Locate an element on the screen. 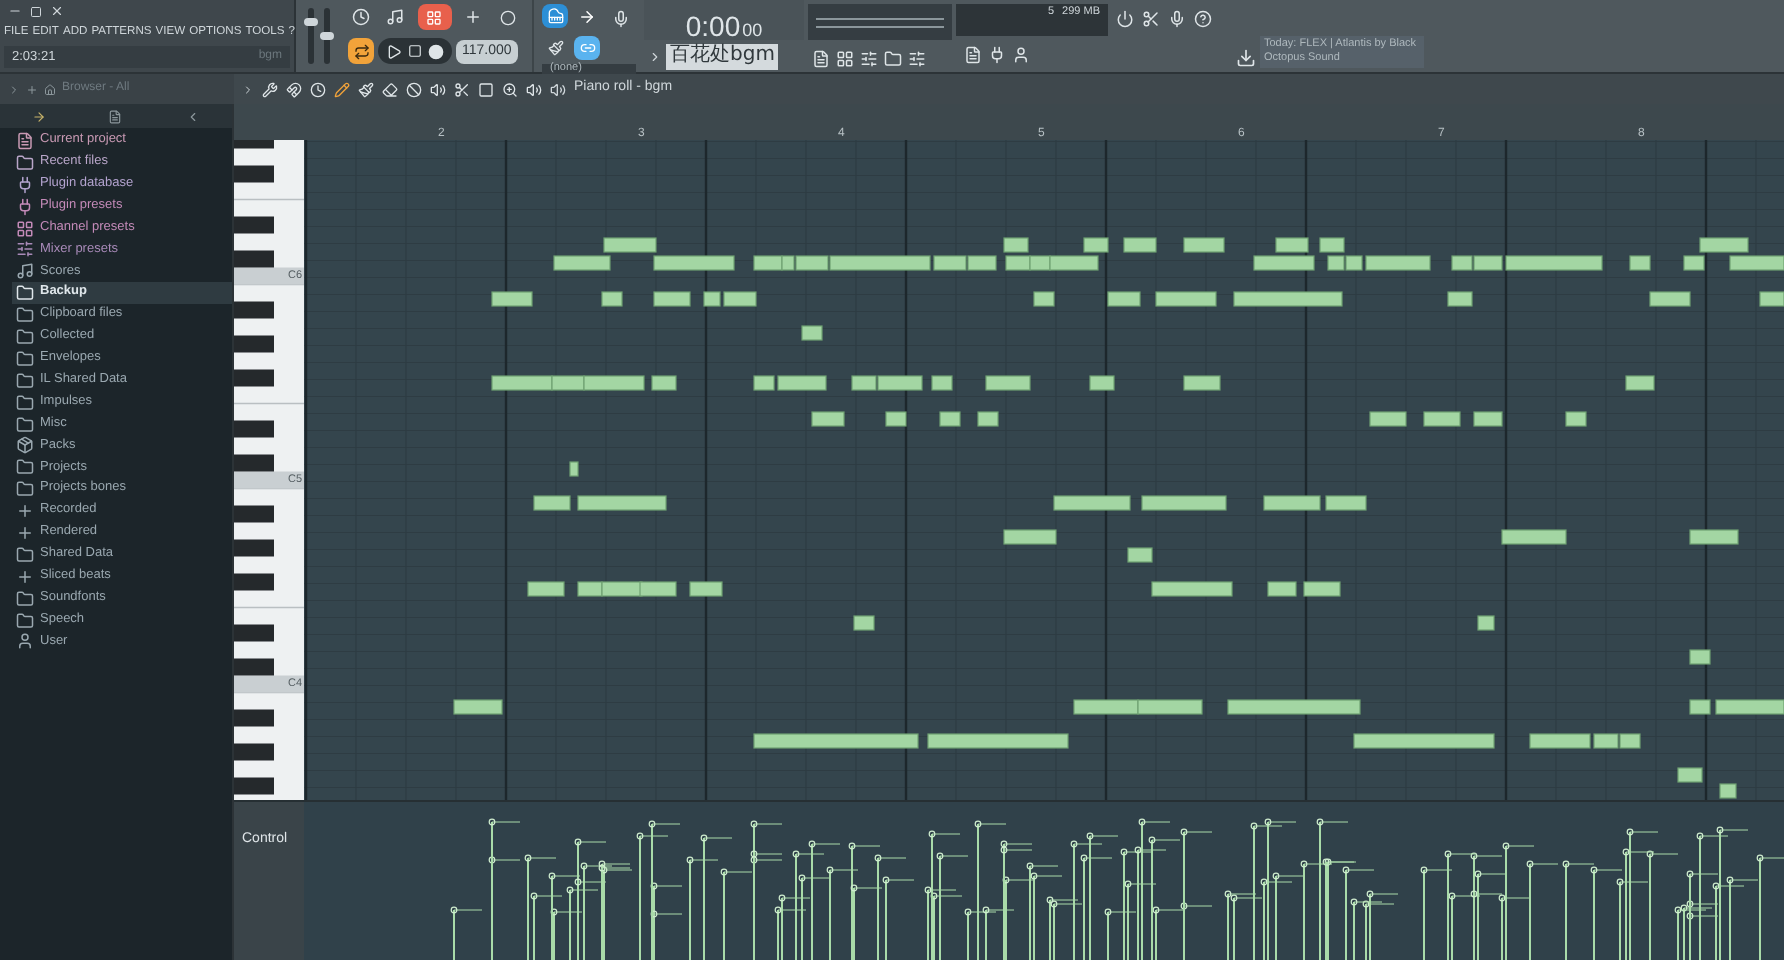  pattern-selector: 百花处bgm is located at coordinates (722, 56).